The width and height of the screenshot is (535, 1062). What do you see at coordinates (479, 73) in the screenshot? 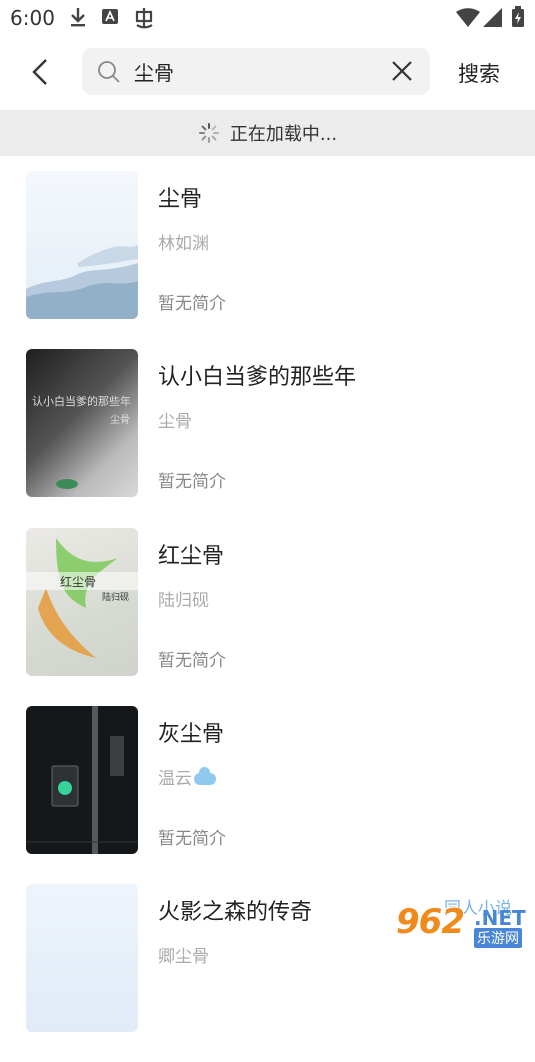
I see `search-button: 搜索` at bounding box center [479, 73].